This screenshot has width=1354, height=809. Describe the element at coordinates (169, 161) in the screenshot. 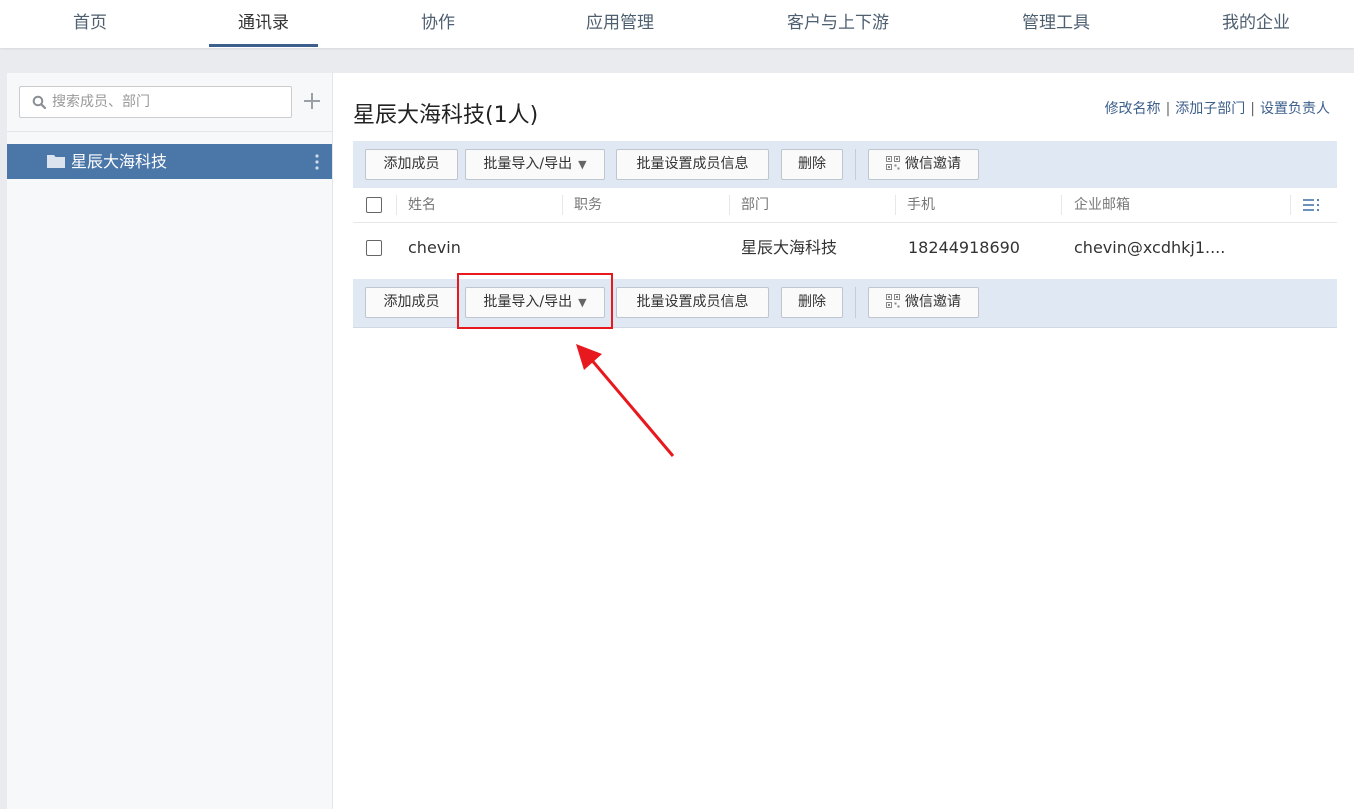

I see `dept-tree-item: 星辰大海科技` at that location.